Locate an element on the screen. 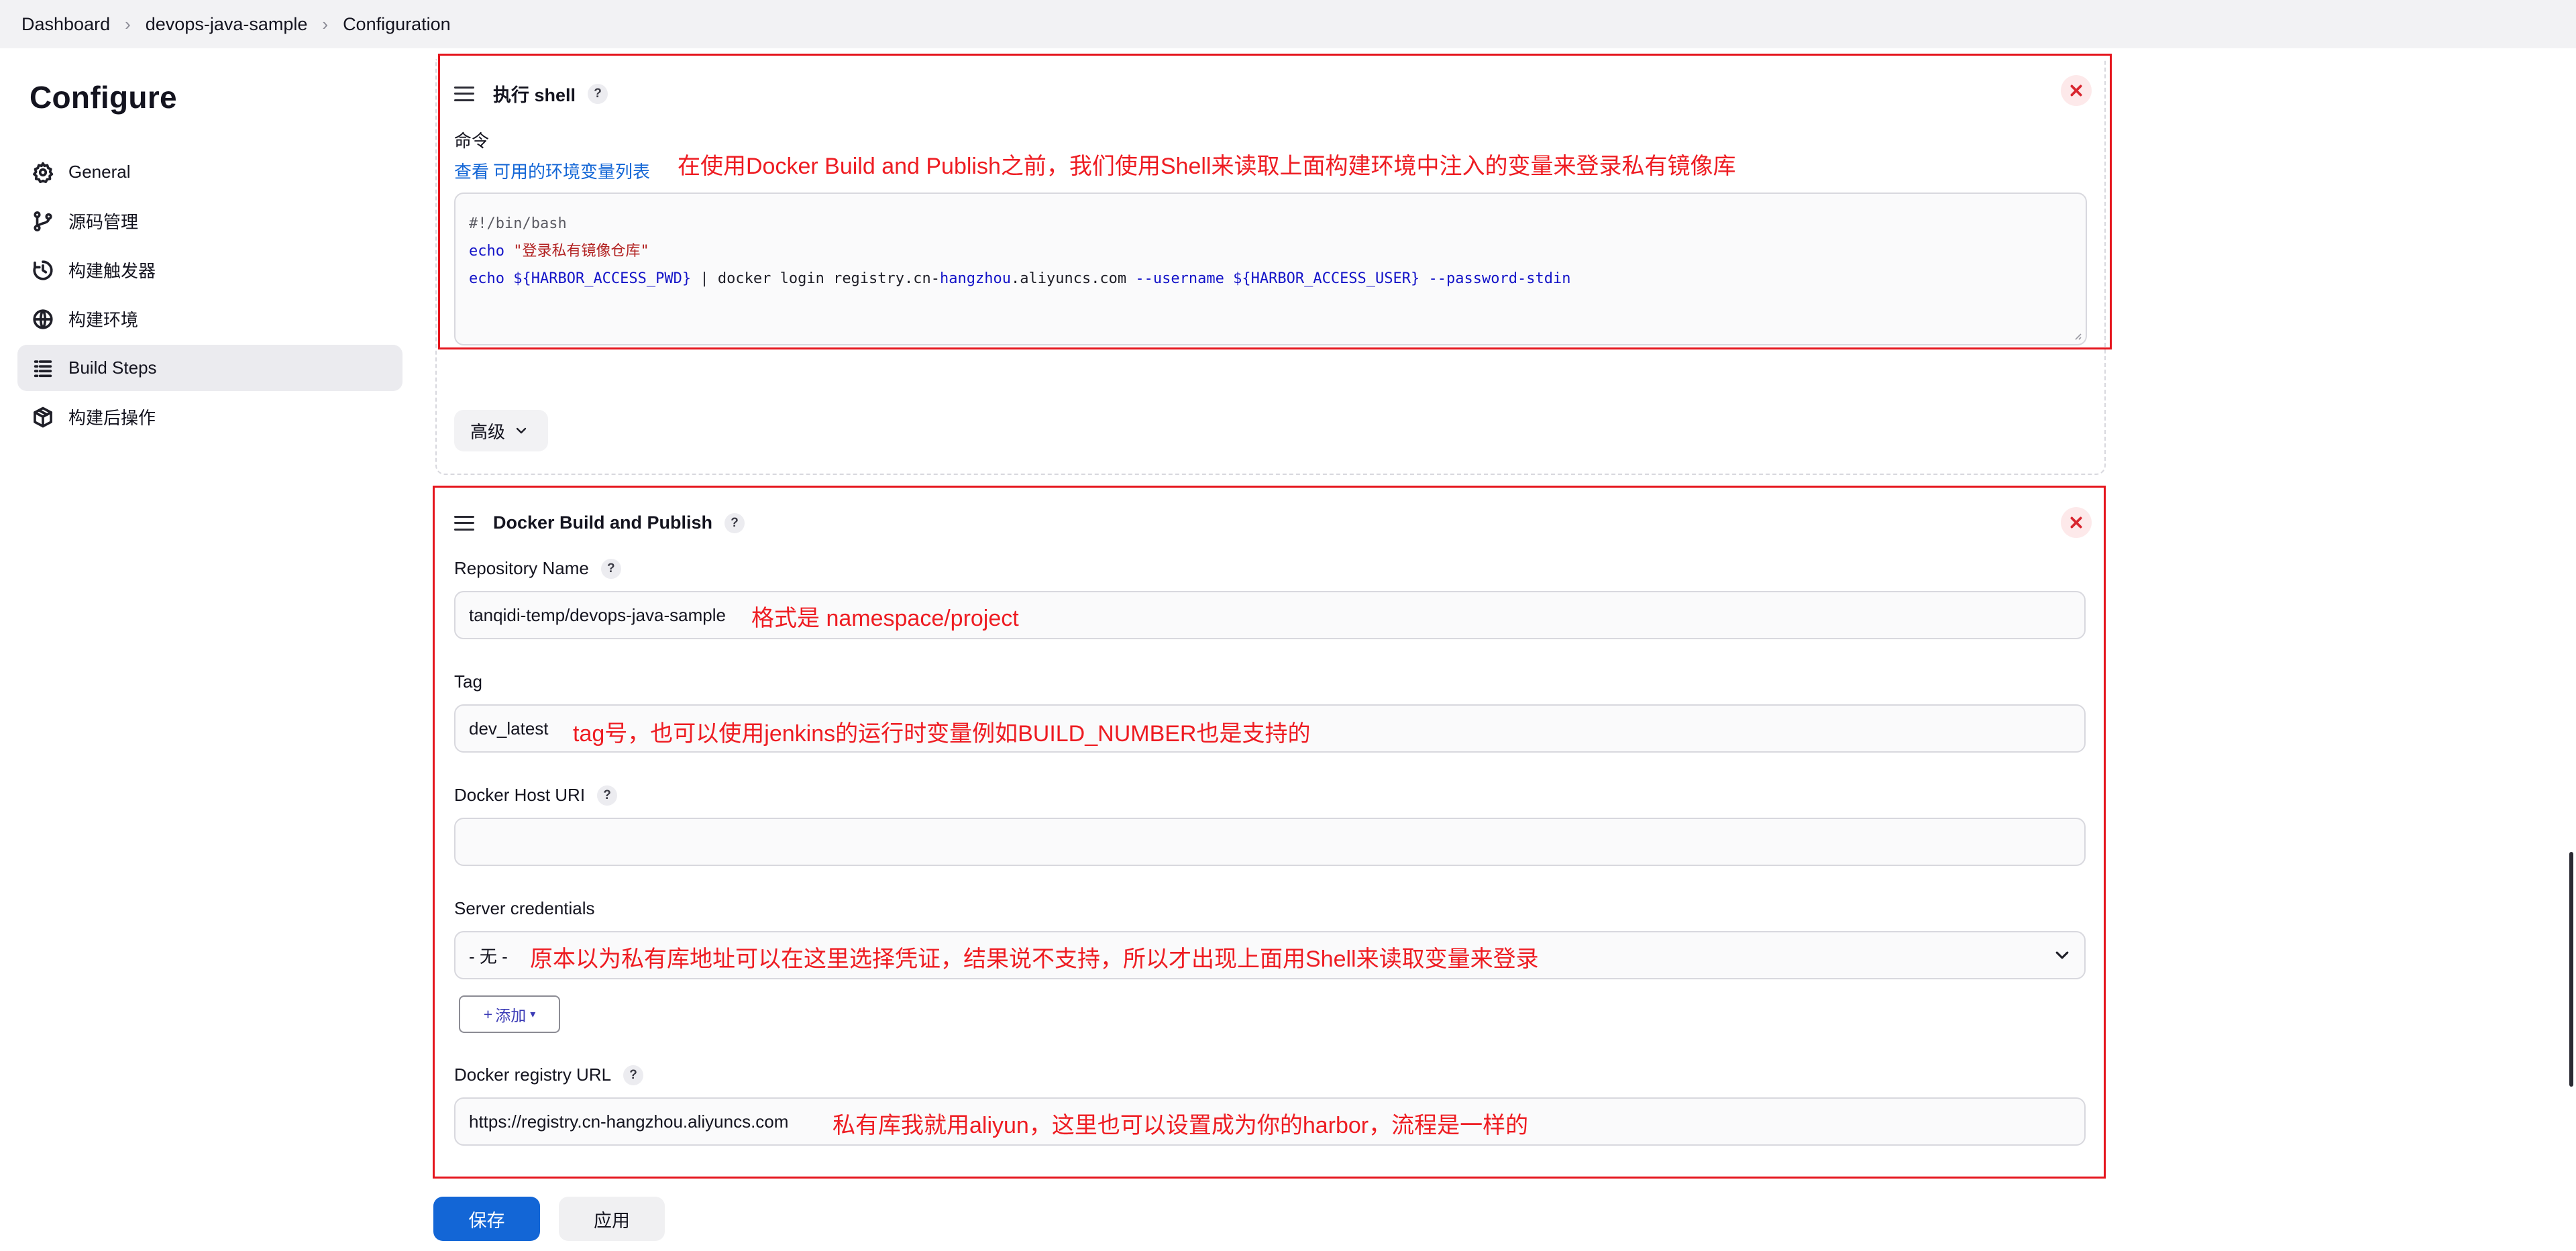 The image size is (2576, 1251). add-credentials-label: 添加 is located at coordinates (511, 1015).